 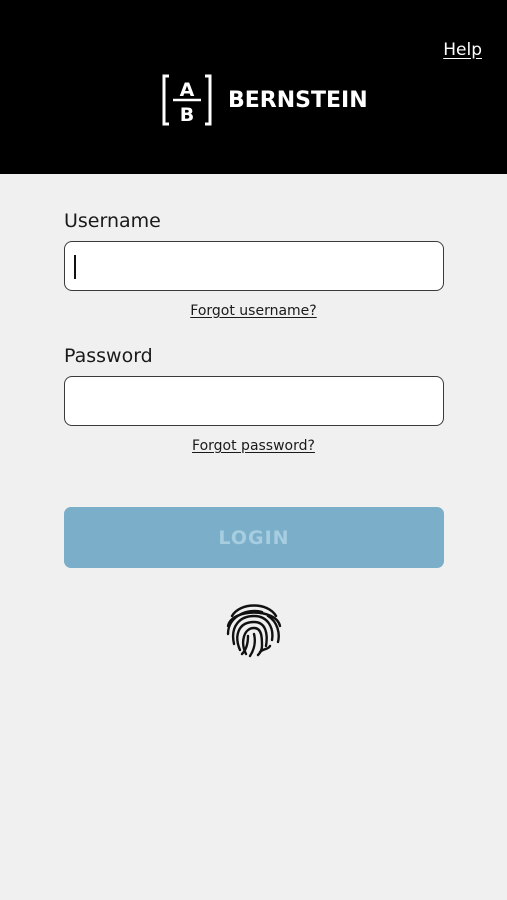 What do you see at coordinates (75, 267) in the screenshot?
I see `text-caret` at bounding box center [75, 267].